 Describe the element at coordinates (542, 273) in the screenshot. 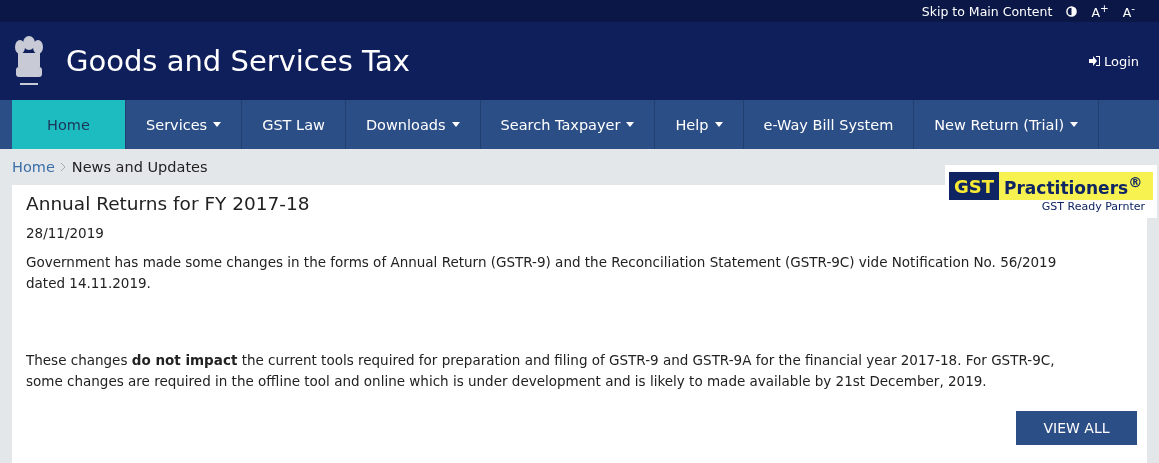

I see `article-paragraph: Government has made some changes in the forms of Annual Return (GSTR-9) and the Reconciliation Statement (GSTR-9C) vide Notification No. 56/2019 dated 14.11.2019.` at that location.